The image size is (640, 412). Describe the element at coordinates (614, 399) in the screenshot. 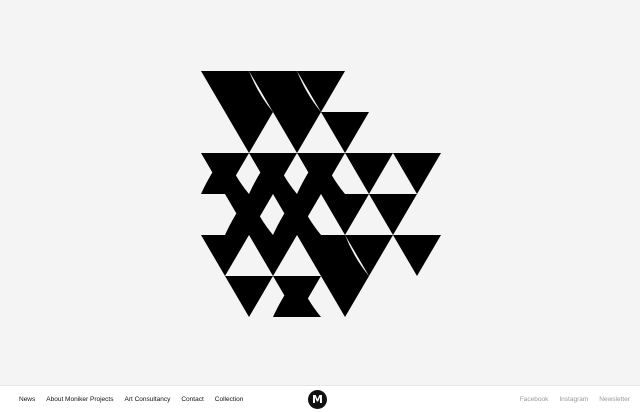

I see `nav-link-newsletter: Newsletter` at that location.